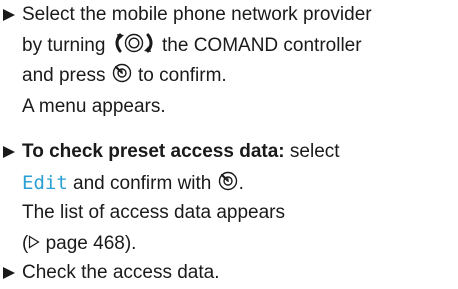 The image size is (458, 289). Describe the element at coordinates (240, 183) in the screenshot. I see `step-text-line: Edit and confirm with .` at that location.